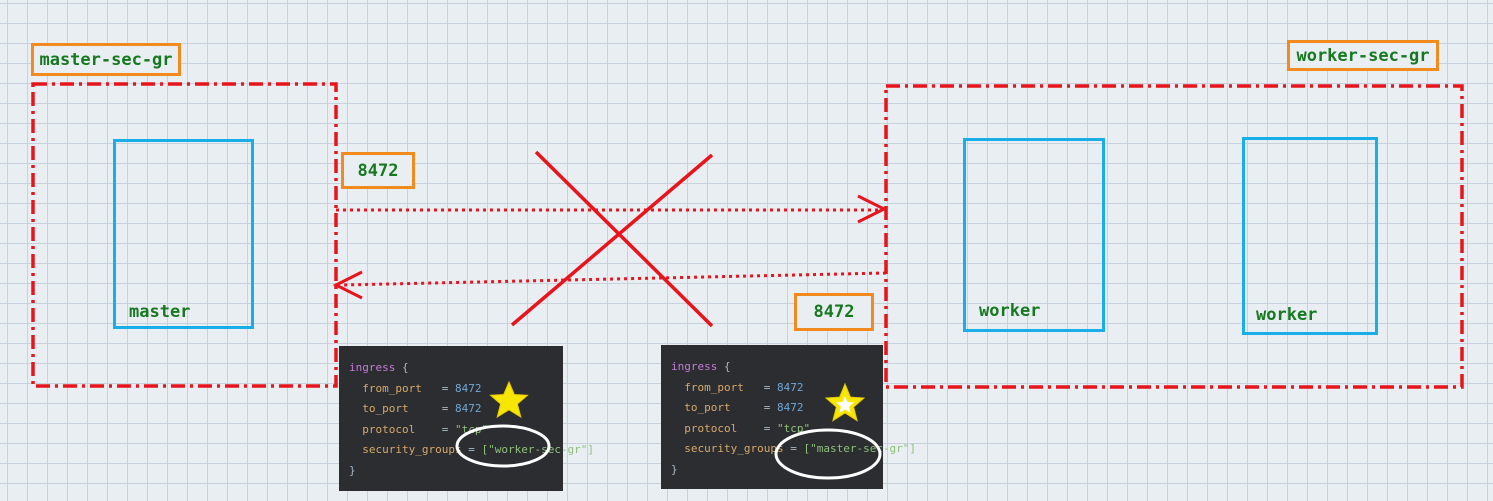 The image size is (1493, 501). What do you see at coordinates (1310, 236) in the screenshot?
I see `worker-node-2: worker` at bounding box center [1310, 236].